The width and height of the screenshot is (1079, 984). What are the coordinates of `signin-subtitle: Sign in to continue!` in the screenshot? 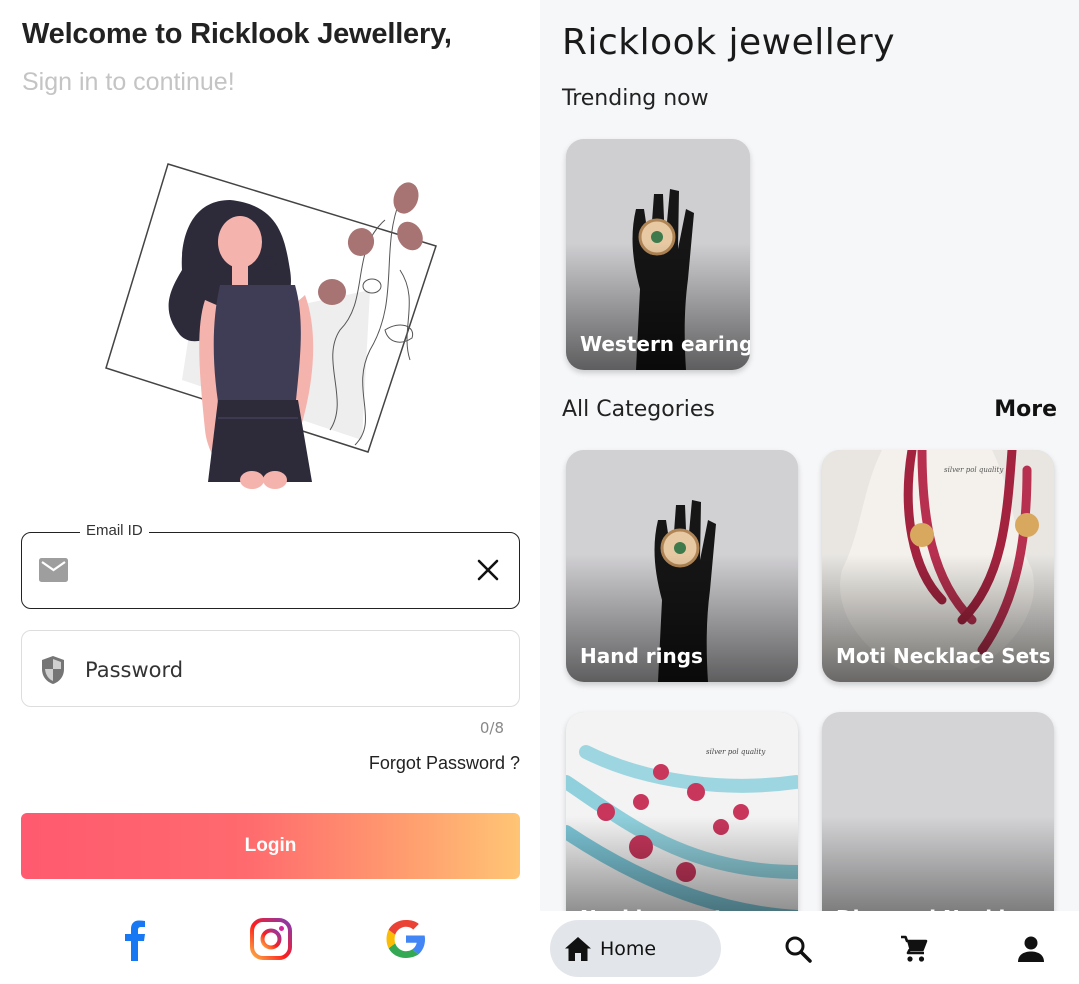 It's located at (128, 82).